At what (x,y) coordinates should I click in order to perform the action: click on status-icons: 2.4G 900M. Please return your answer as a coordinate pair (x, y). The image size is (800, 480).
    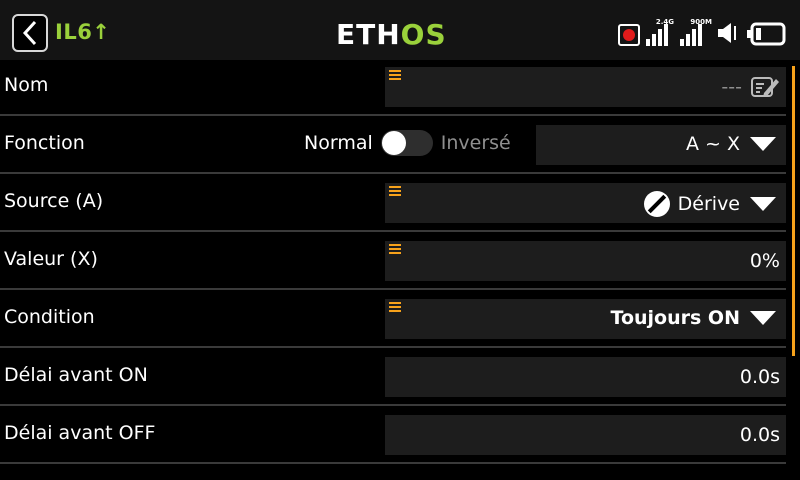
    Looking at the image, I should click on (702, 32).